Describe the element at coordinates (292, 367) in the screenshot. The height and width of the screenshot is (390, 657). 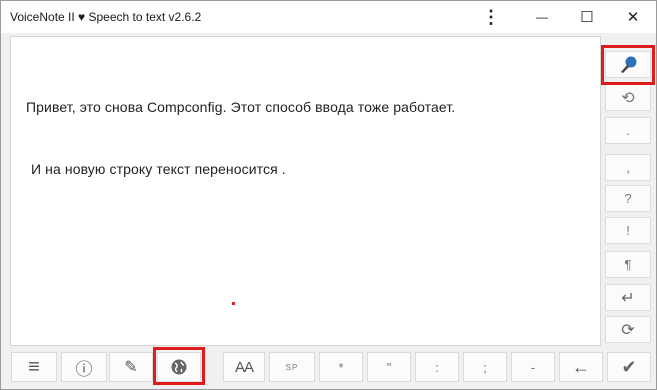
I see `space-button: SP` at that location.